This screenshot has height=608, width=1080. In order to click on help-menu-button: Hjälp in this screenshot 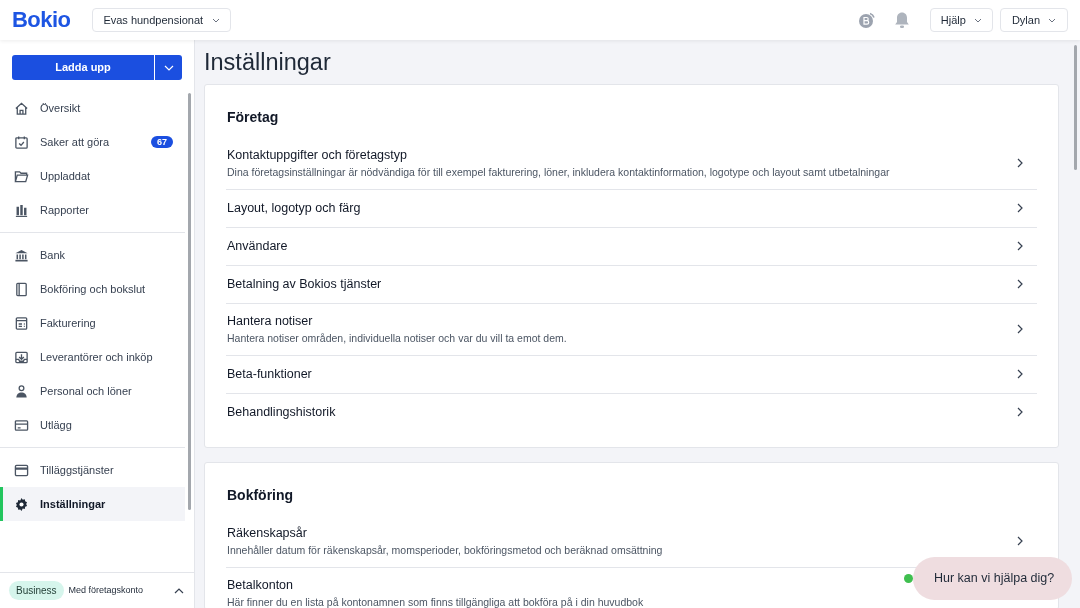, I will do `click(961, 20)`.